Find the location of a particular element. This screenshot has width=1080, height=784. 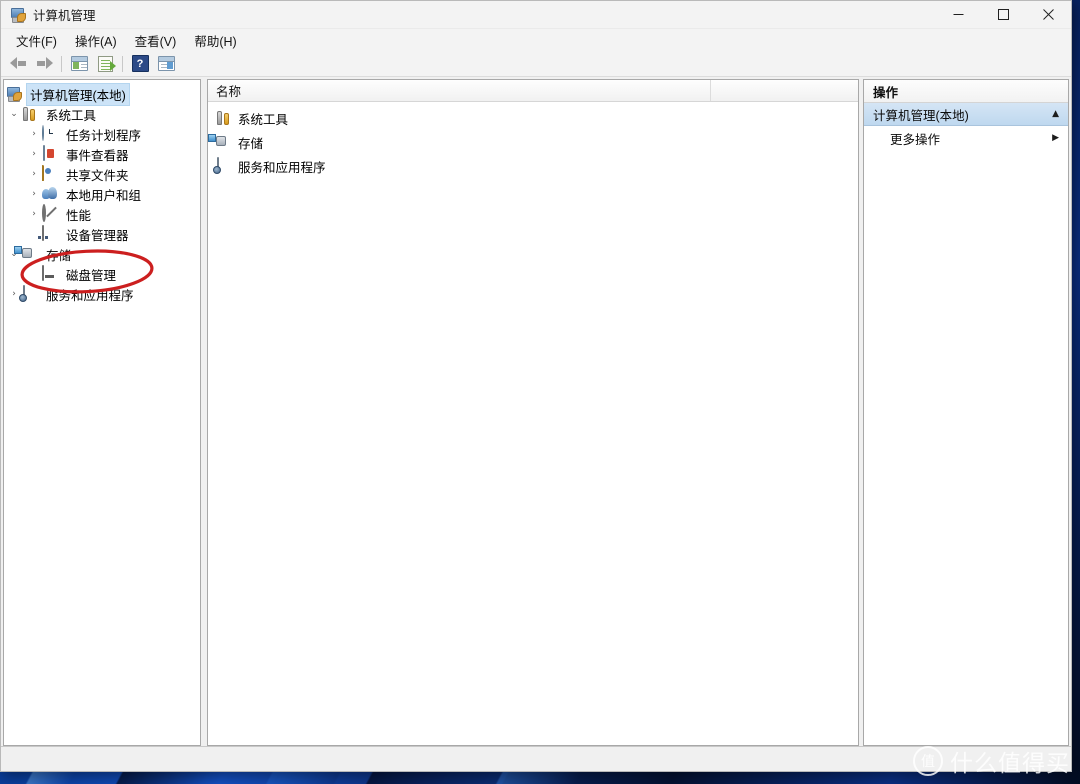

tree-item-label: 设备管理器 is located at coordinates (97, 235).